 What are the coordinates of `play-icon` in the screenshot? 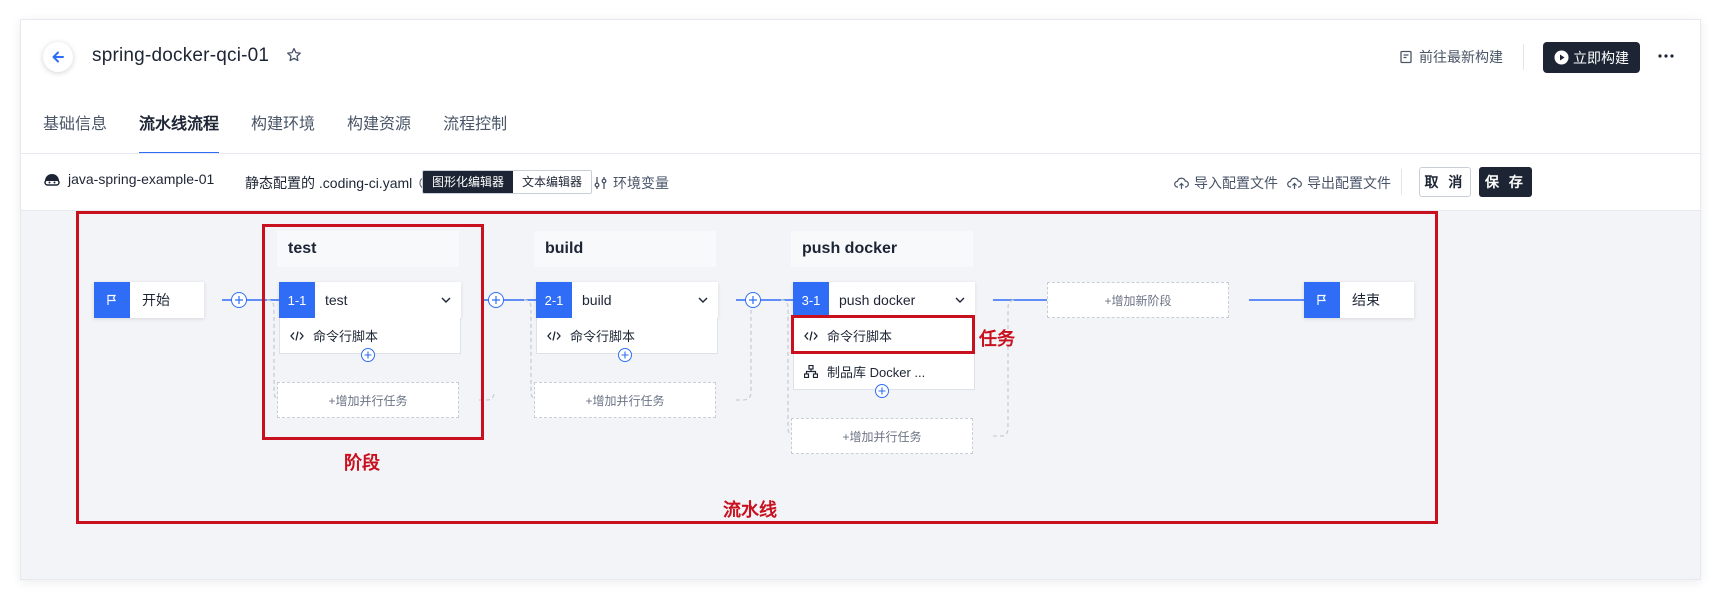 It's located at (1561, 57).